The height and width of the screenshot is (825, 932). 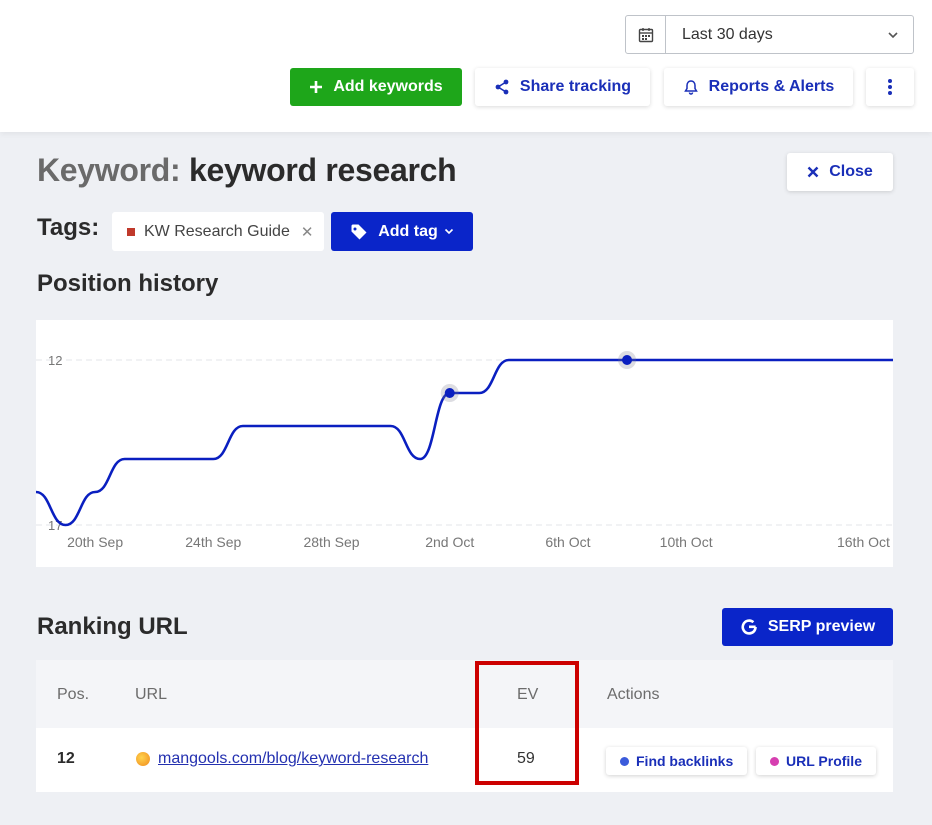 What do you see at coordinates (307, 232) in the screenshot?
I see `remove-tag-icon: ✕` at bounding box center [307, 232].